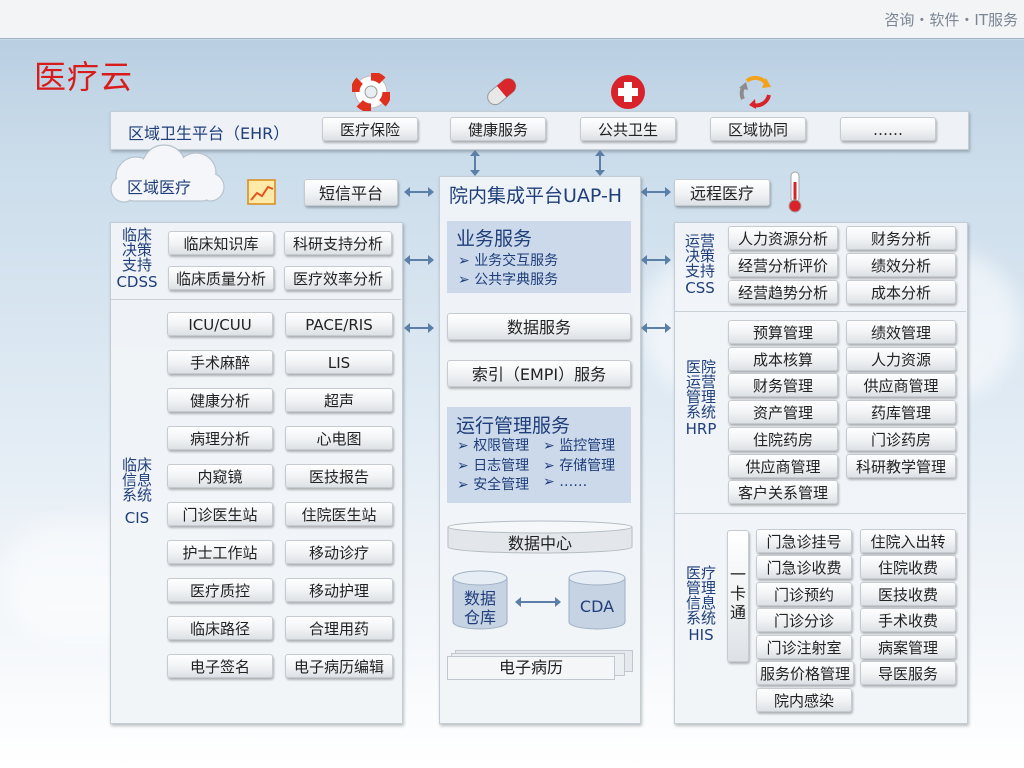 The height and width of the screenshot is (768, 1024). Describe the element at coordinates (901, 359) in the screenshot. I see `hrp-item: 人力资源` at that location.